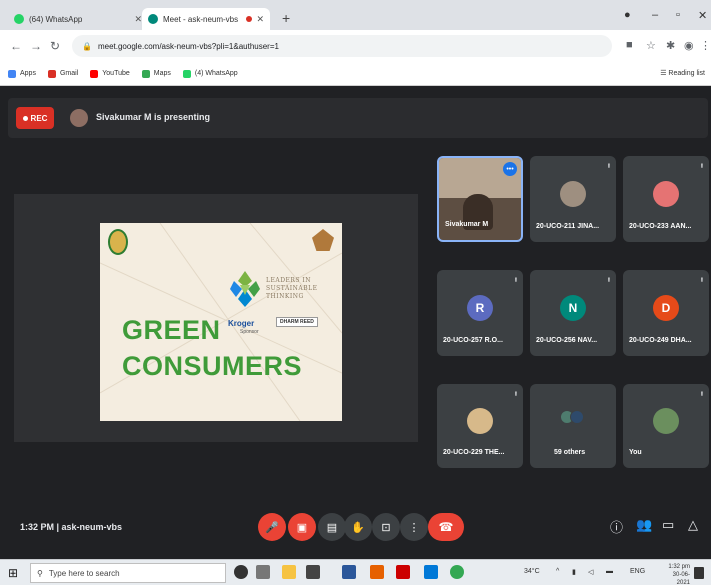 The image size is (711, 585). What do you see at coordinates (557, 571) in the screenshot?
I see `tray-expand-icon: ^` at bounding box center [557, 571].